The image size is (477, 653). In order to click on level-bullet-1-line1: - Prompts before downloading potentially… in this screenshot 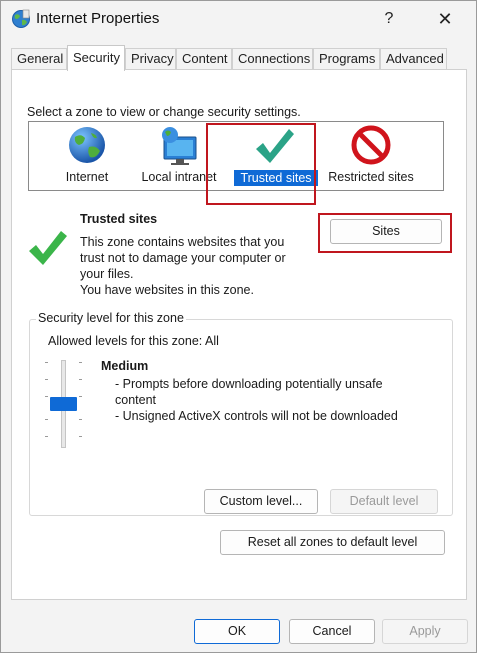, I will do `click(249, 384)`.